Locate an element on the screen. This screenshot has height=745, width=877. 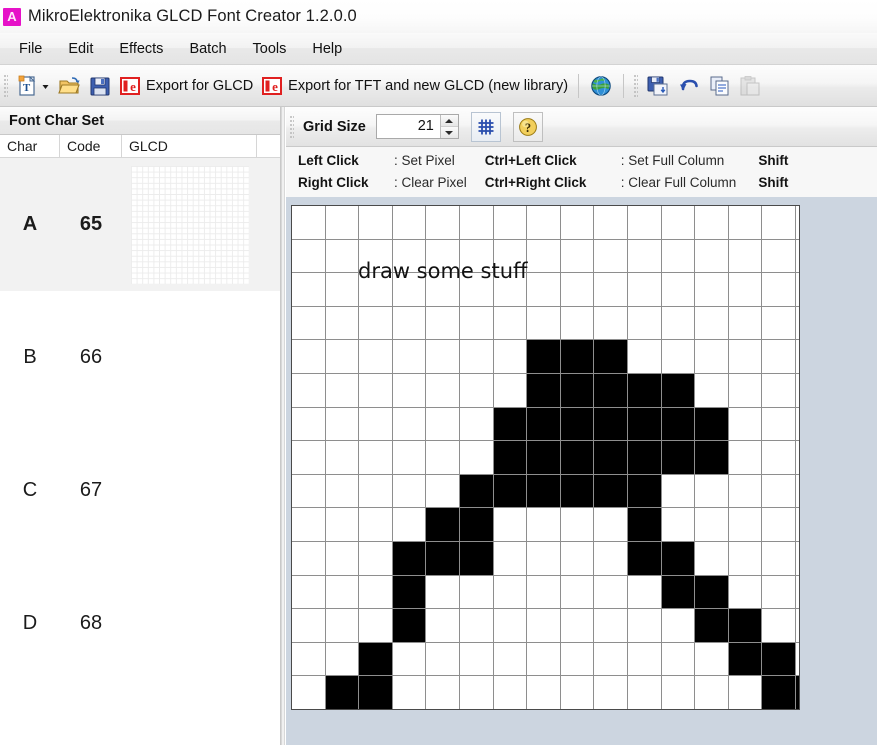
toolbar-grip is located at coordinates (6, 85).